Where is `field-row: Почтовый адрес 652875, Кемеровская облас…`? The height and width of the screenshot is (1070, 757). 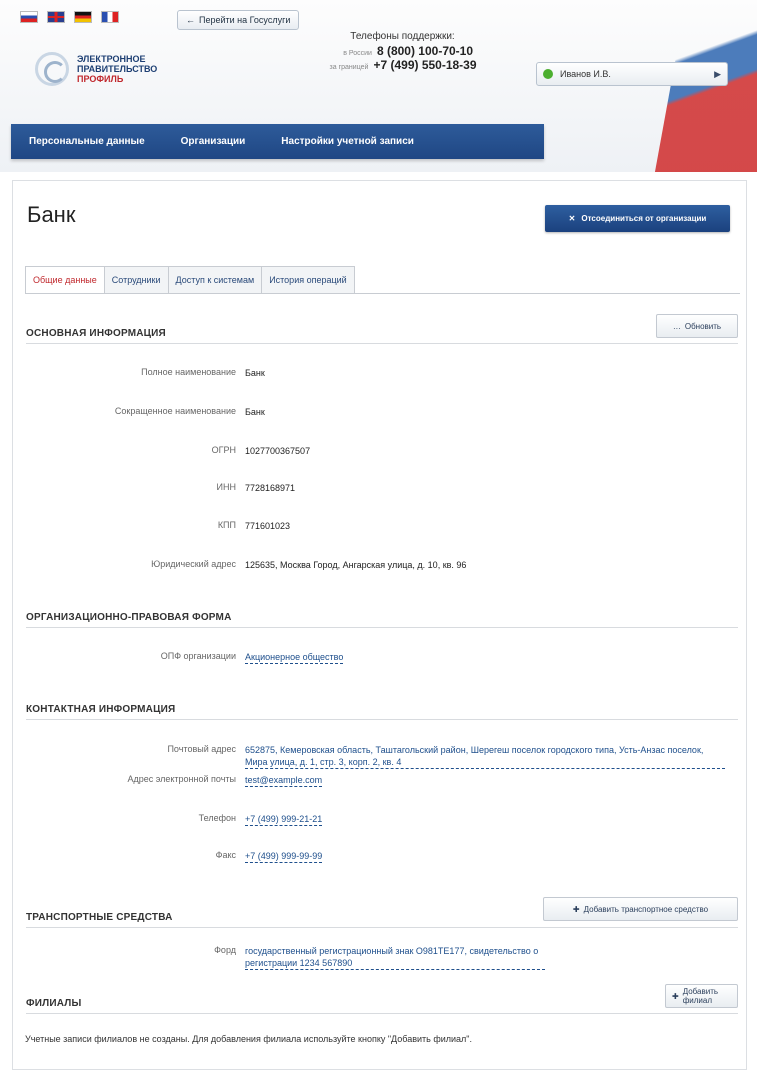
field-row: Почтовый адрес 652875, Кемеровская облас… is located at coordinates (373, 756).